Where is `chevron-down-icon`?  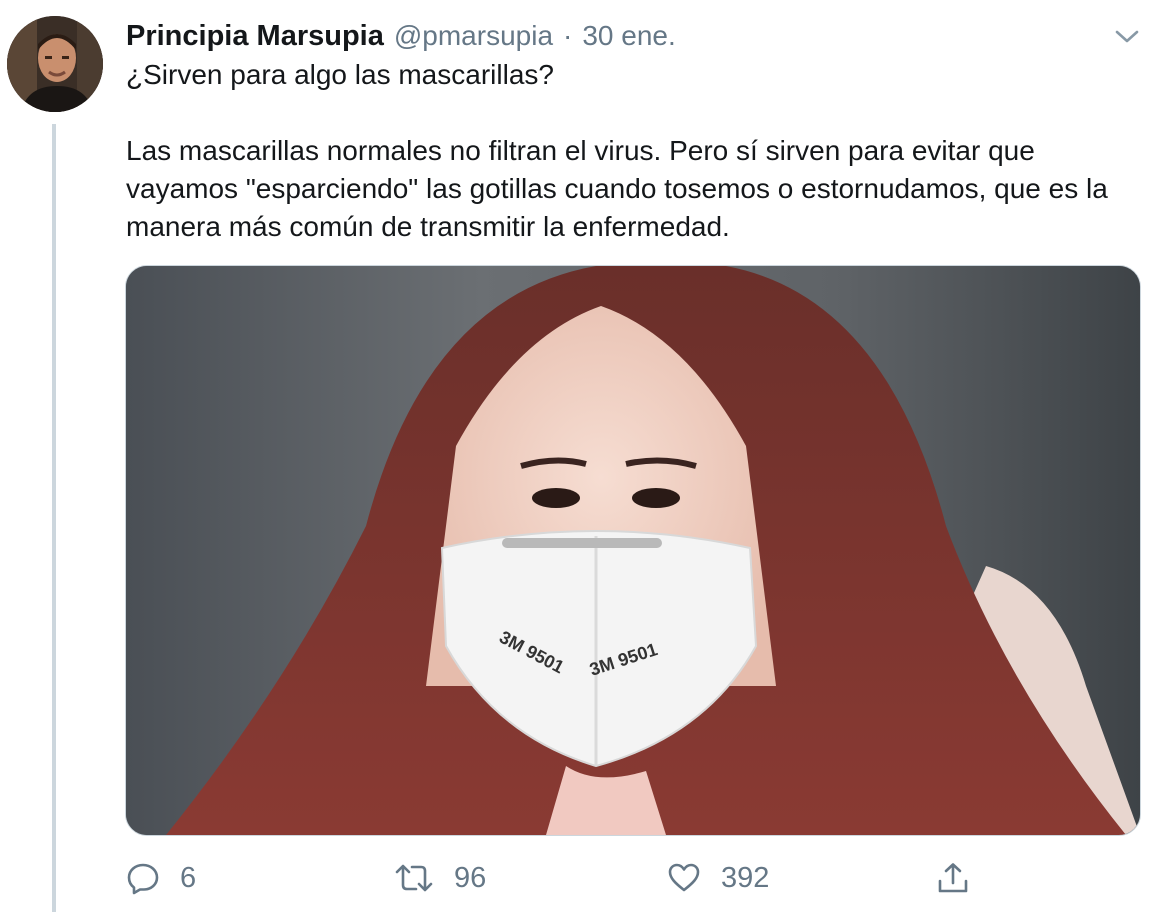 chevron-down-icon is located at coordinates (1127, 36).